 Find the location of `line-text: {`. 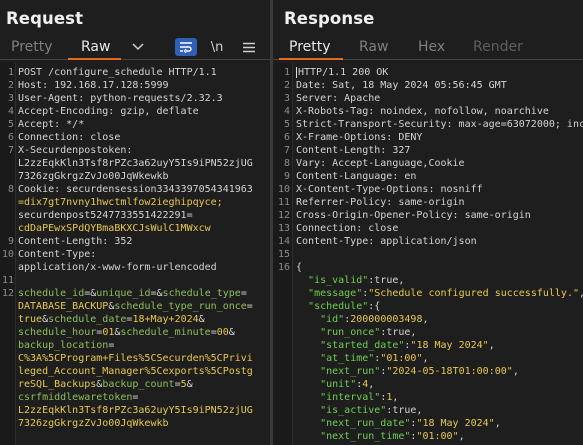

line-text: { is located at coordinates (299, 267).